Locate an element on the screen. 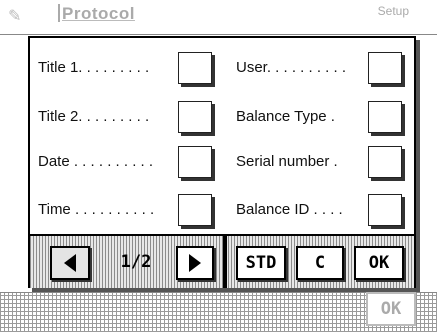 The image size is (437, 332). serial-number-checkbox is located at coordinates (385, 162).